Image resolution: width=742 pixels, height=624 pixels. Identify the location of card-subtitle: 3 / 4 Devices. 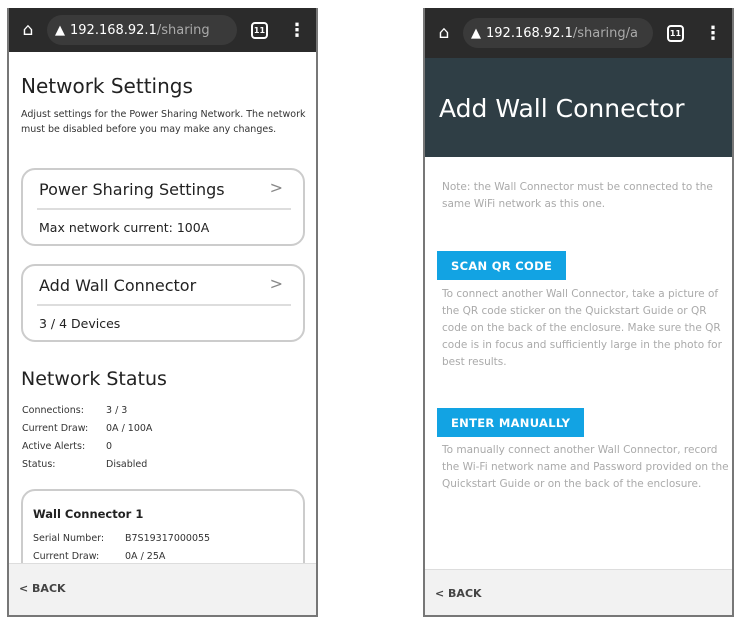
(80, 323).